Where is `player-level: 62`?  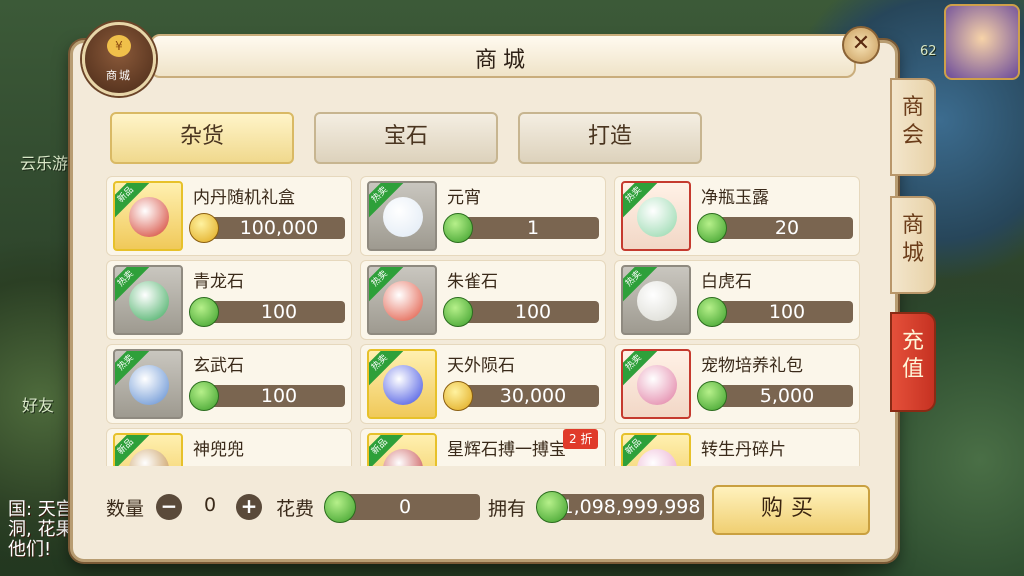
player-level: 62 is located at coordinates (928, 51).